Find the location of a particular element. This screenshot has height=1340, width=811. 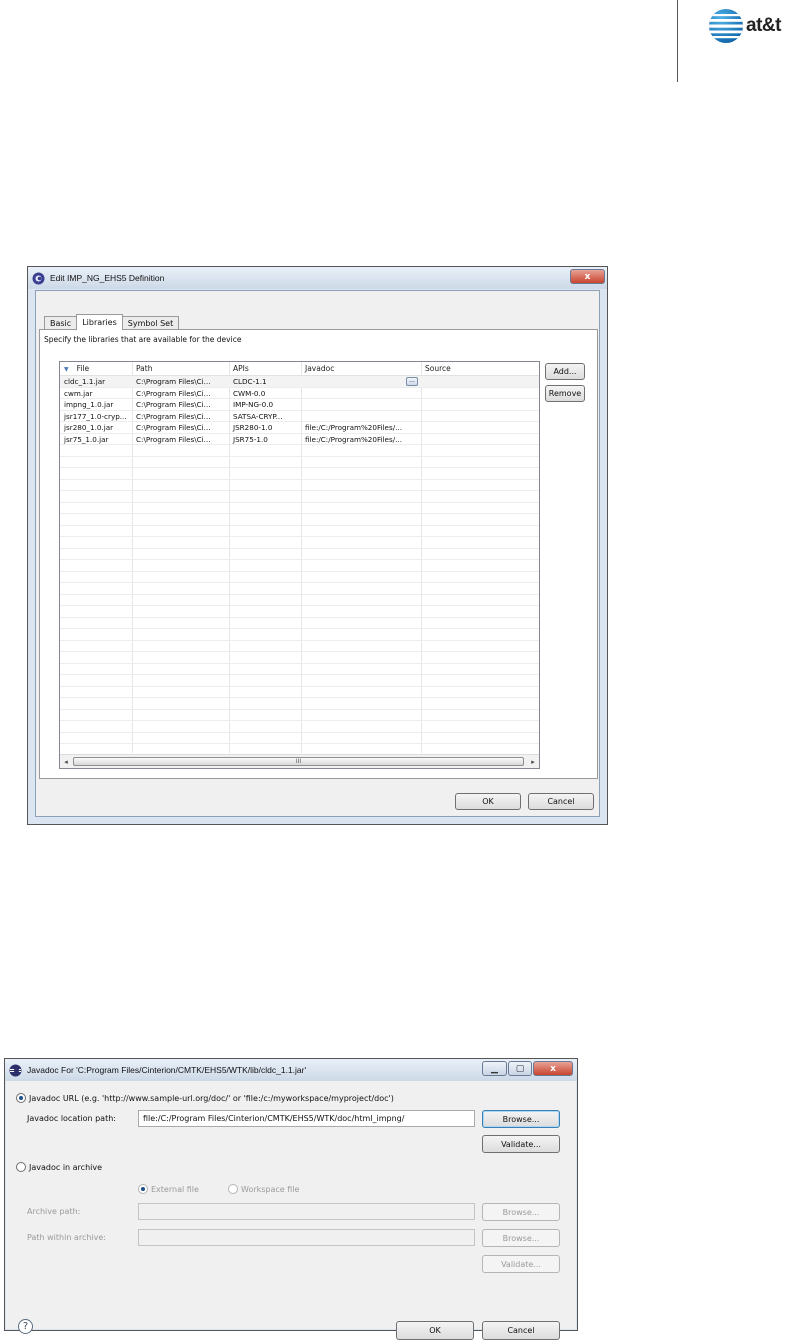

minimize-button: ▁ is located at coordinates (494, 1068).